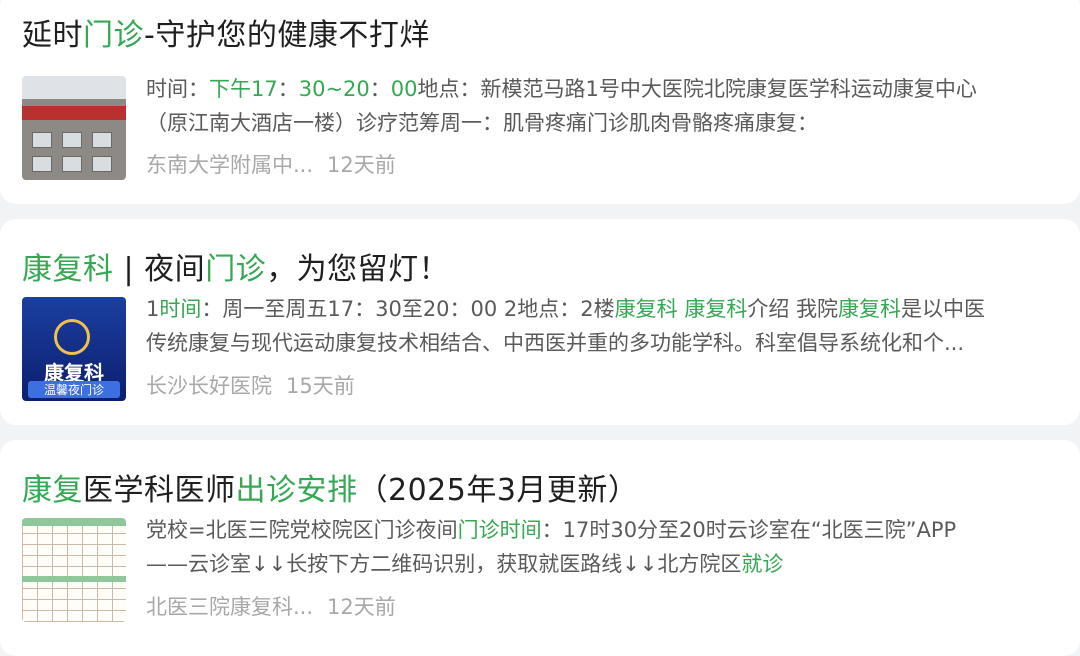 The height and width of the screenshot is (656, 1080). Describe the element at coordinates (74, 570) in the screenshot. I see `schedule-table-image` at that location.